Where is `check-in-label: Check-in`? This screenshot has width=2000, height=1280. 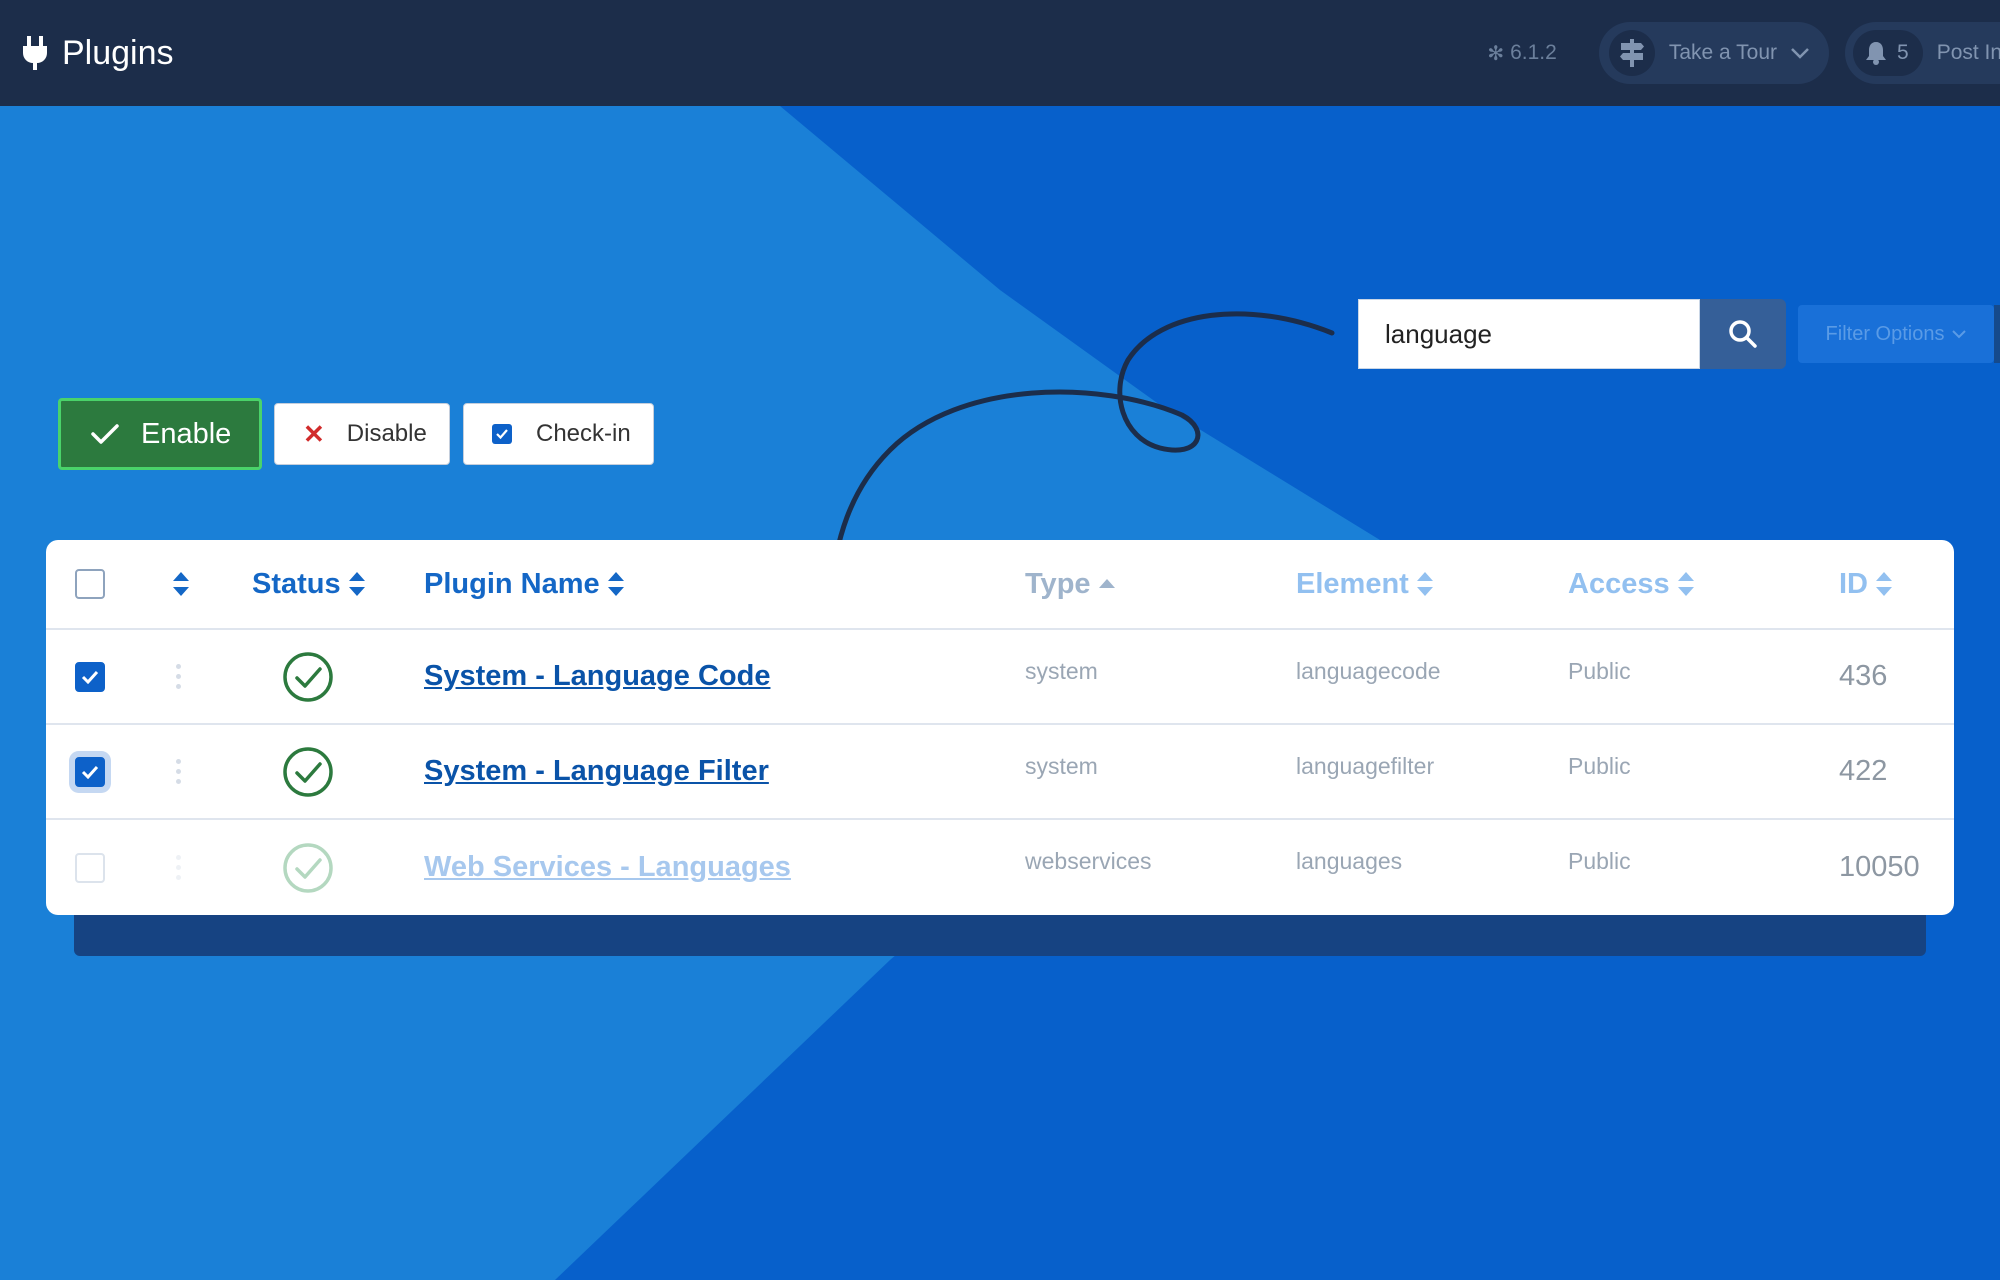
check-in-label: Check-in is located at coordinates (583, 433).